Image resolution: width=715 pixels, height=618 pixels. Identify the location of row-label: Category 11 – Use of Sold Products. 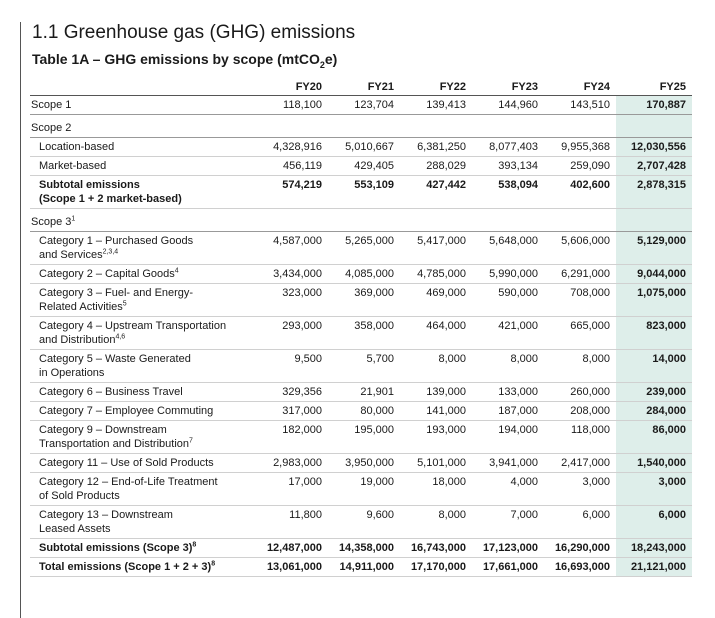
(143, 463).